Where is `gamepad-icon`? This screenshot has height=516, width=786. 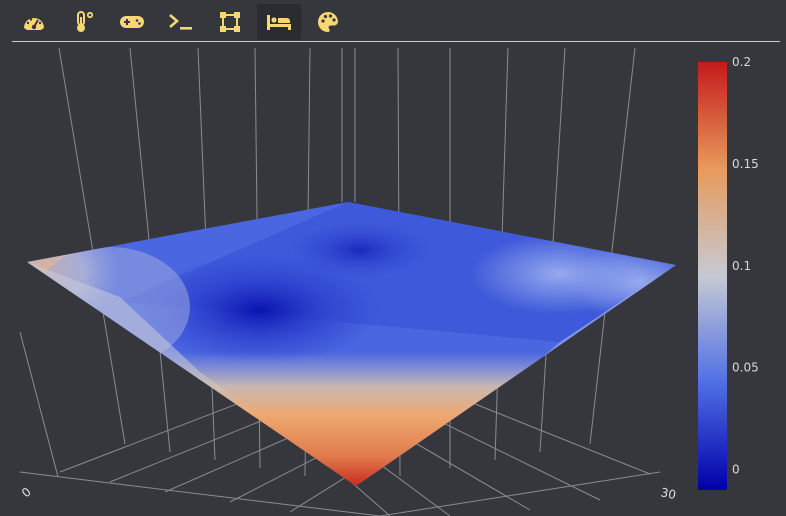 gamepad-icon is located at coordinates (132, 22).